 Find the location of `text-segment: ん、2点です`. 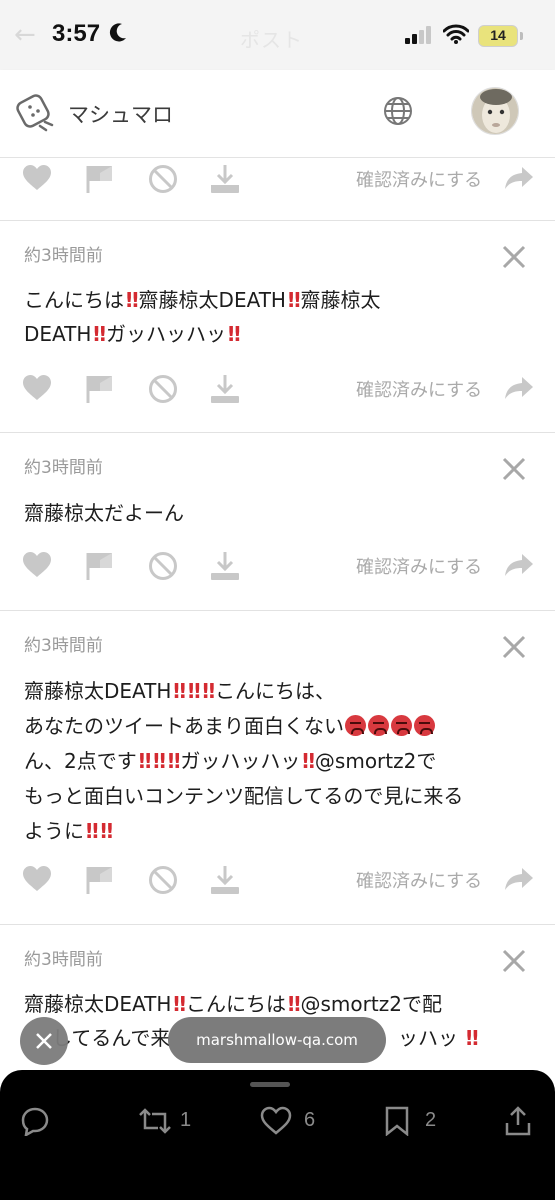

text-segment: ん、2点です is located at coordinates (80, 761).